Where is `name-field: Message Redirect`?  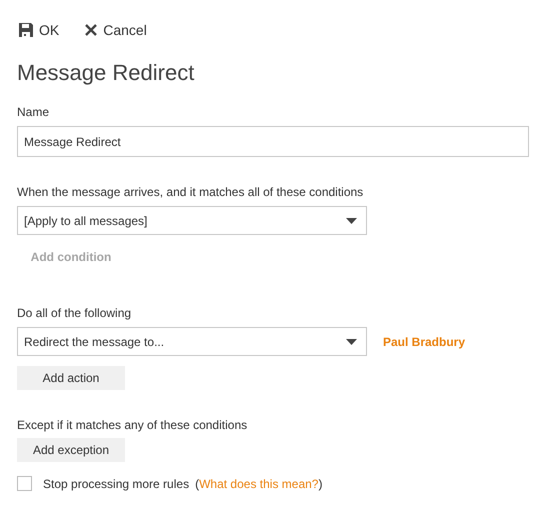
name-field: Message Redirect is located at coordinates (273, 141).